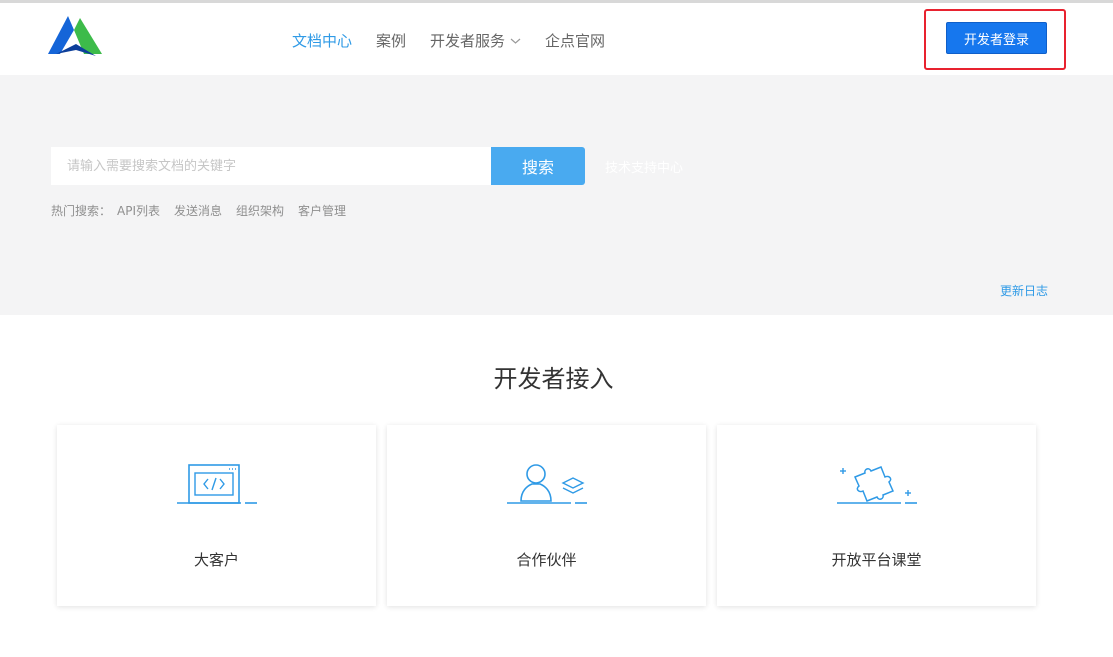 The width and height of the screenshot is (1113, 657). I want to click on search-input, so click(271, 166).